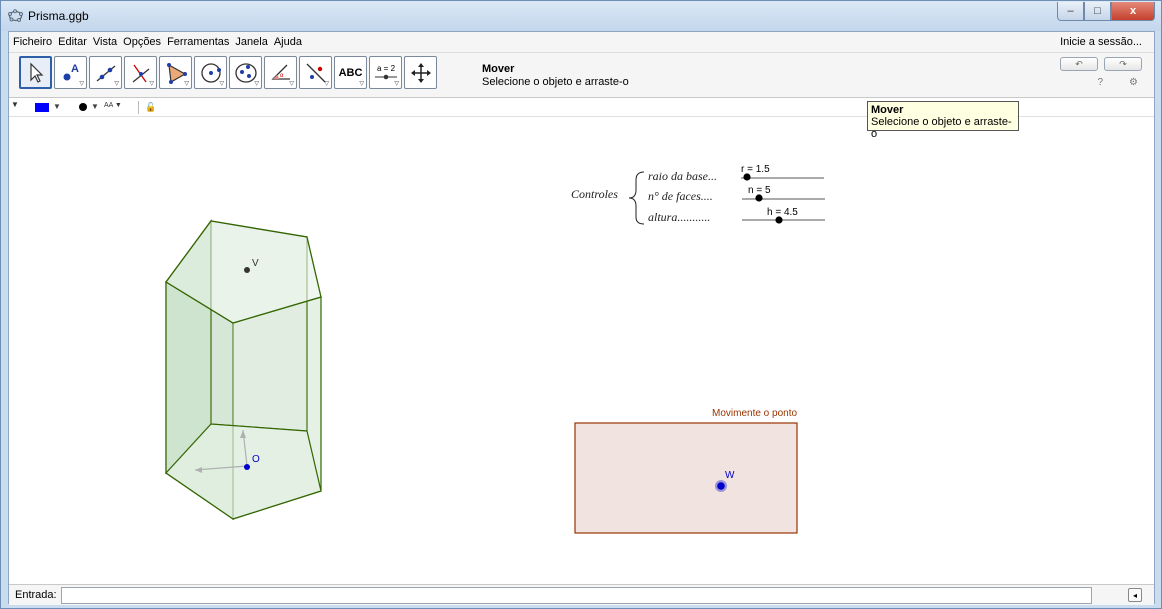  Describe the element at coordinates (1135, 595) in the screenshot. I see `input-help-icon: ◂` at that location.